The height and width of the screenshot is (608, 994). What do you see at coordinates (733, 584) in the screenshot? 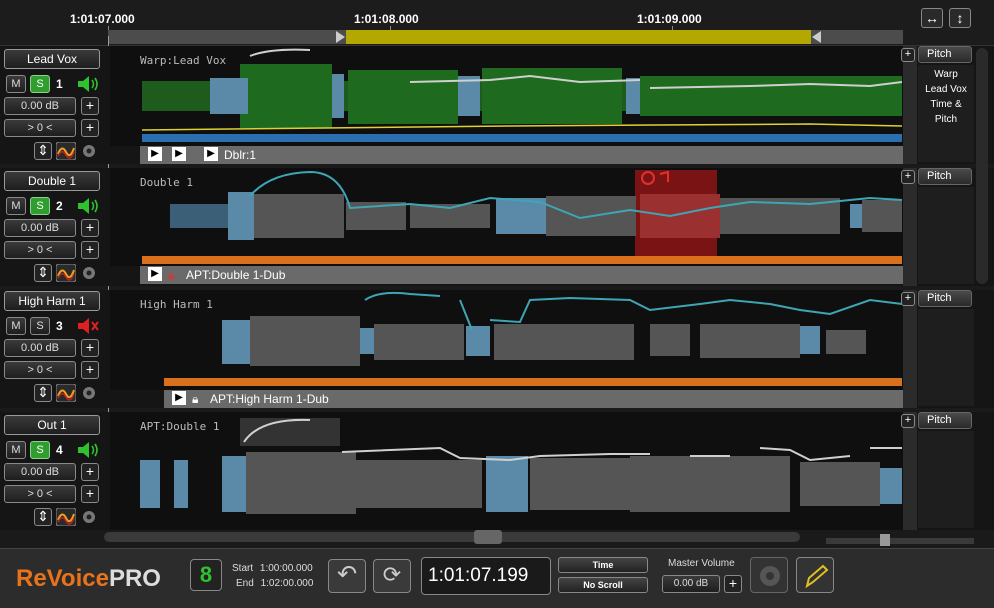
I see `volume-adjust-icon: +` at bounding box center [733, 584].